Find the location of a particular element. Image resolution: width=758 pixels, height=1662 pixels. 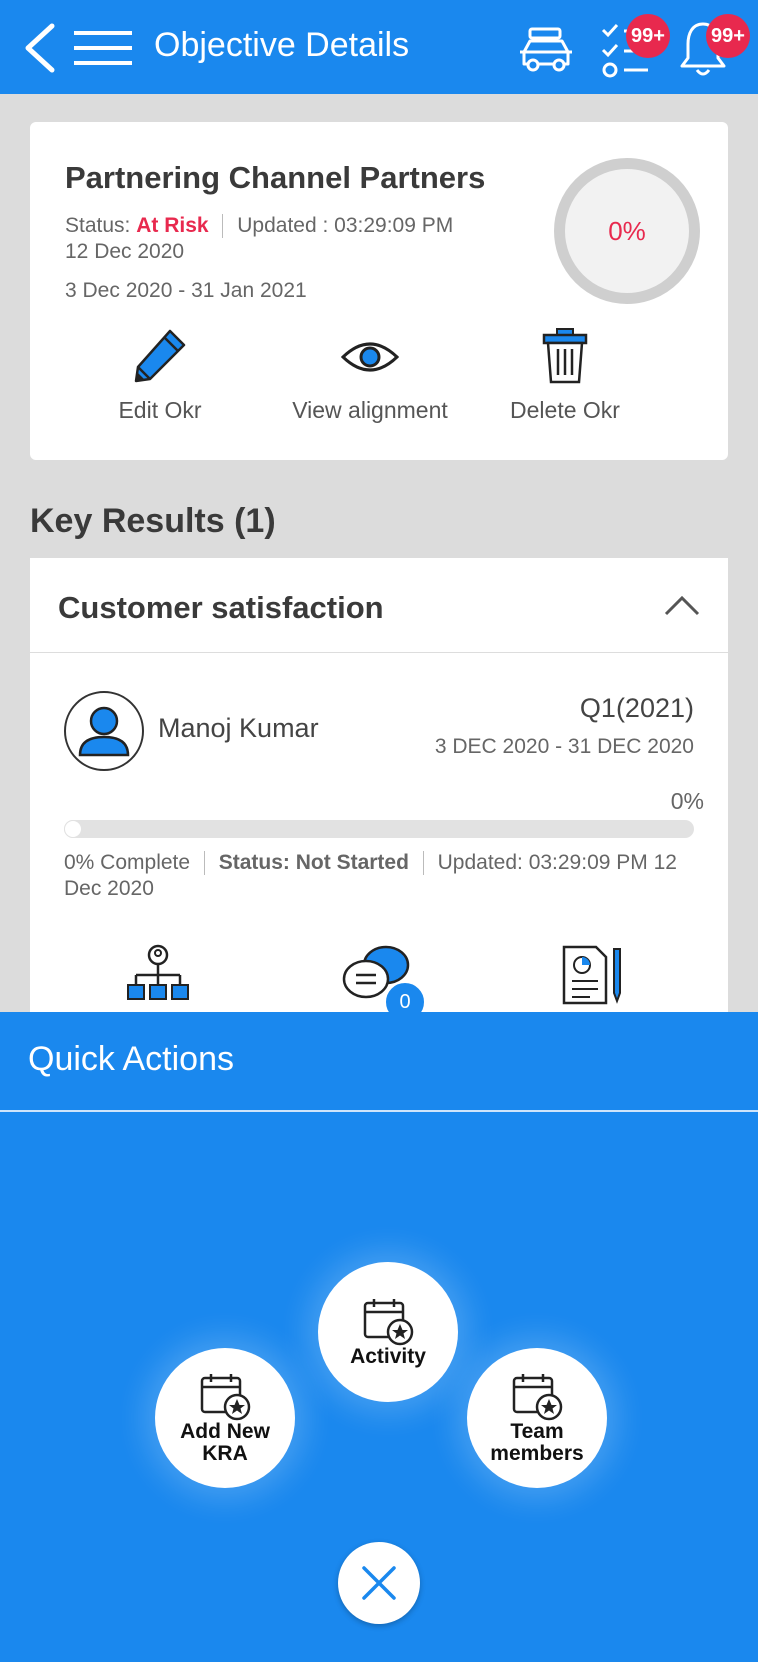

owner-name: Manoj Kumar is located at coordinates (238, 728).